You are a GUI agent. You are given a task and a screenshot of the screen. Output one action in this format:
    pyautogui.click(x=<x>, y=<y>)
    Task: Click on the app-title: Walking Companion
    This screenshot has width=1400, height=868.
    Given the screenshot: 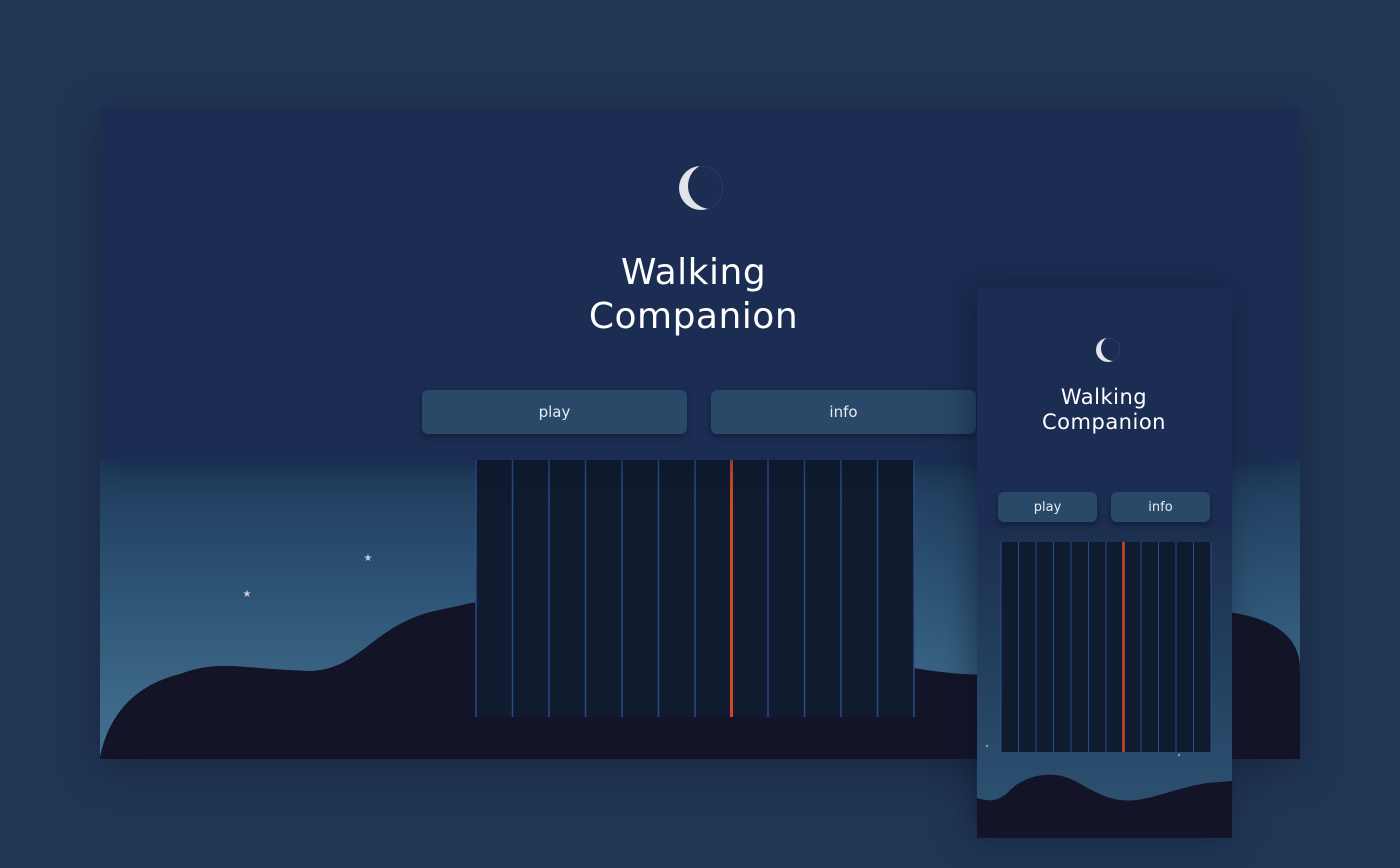 What is the action you would take?
    pyautogui.click(x=1104, y=410)
    